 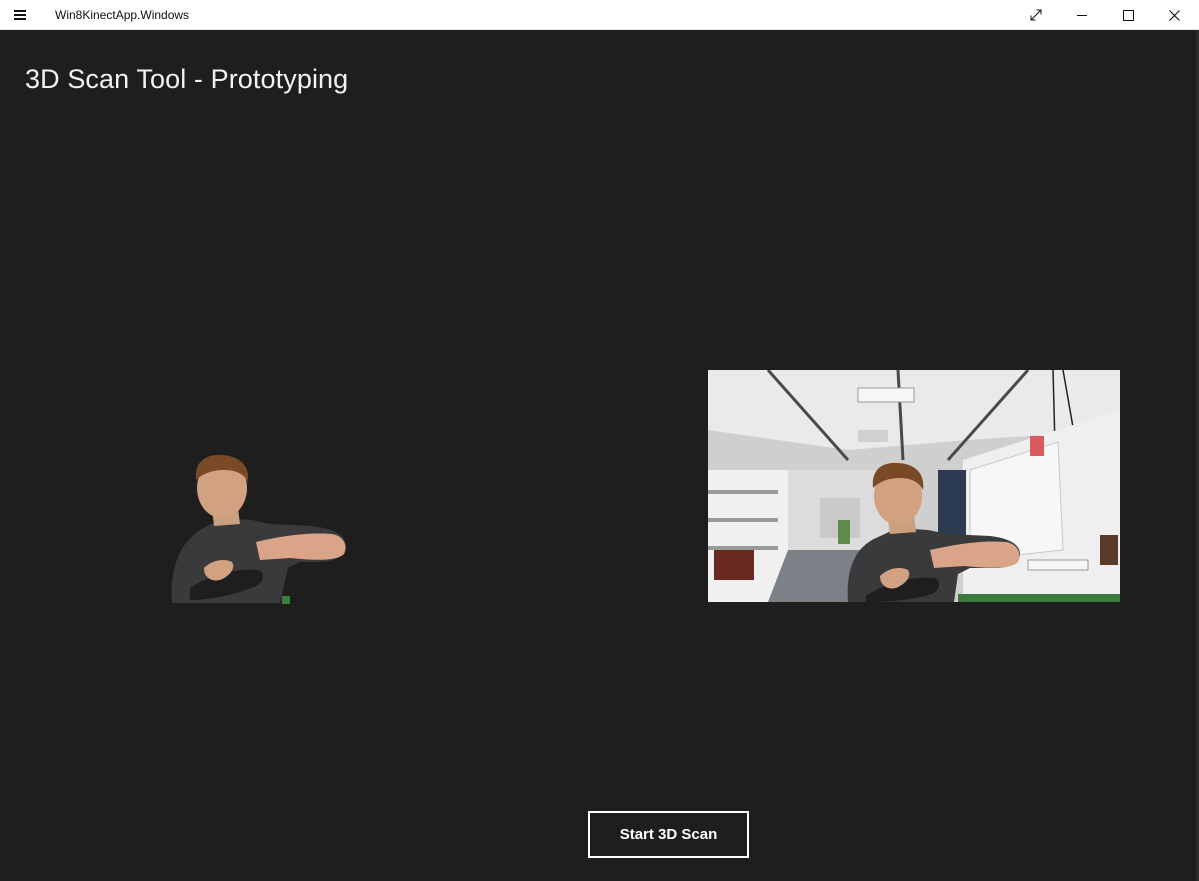 What do you see at coordinates (260, 527) in the screenshot?
I see `body-segmentation-image` at bounding box center [260, 527].